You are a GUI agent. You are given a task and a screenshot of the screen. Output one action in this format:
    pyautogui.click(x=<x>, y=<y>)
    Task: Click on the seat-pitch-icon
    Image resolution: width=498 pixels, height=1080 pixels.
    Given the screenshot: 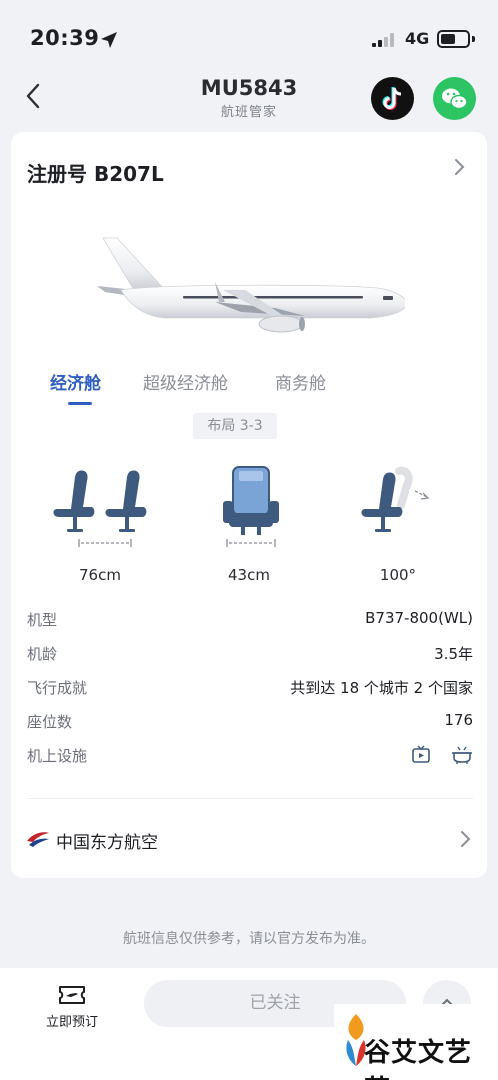 What is the action you would take?
    pyautogui.click(x=100, y=508)
    